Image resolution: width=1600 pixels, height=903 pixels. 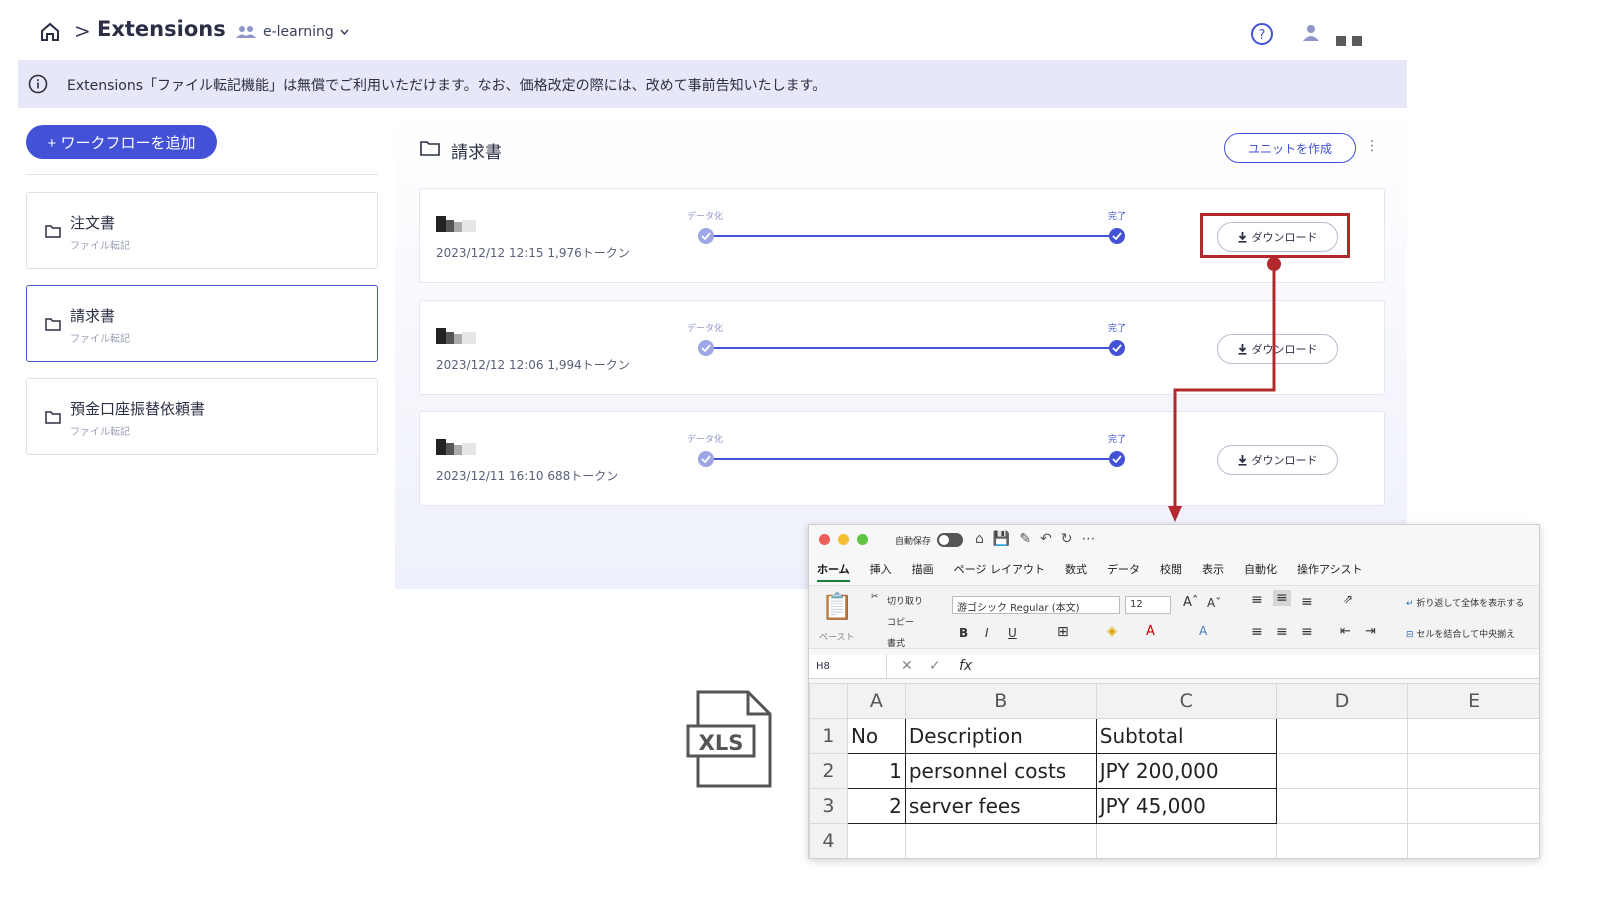 I want to click on bold-icon: B, so click(x=963, y=633).